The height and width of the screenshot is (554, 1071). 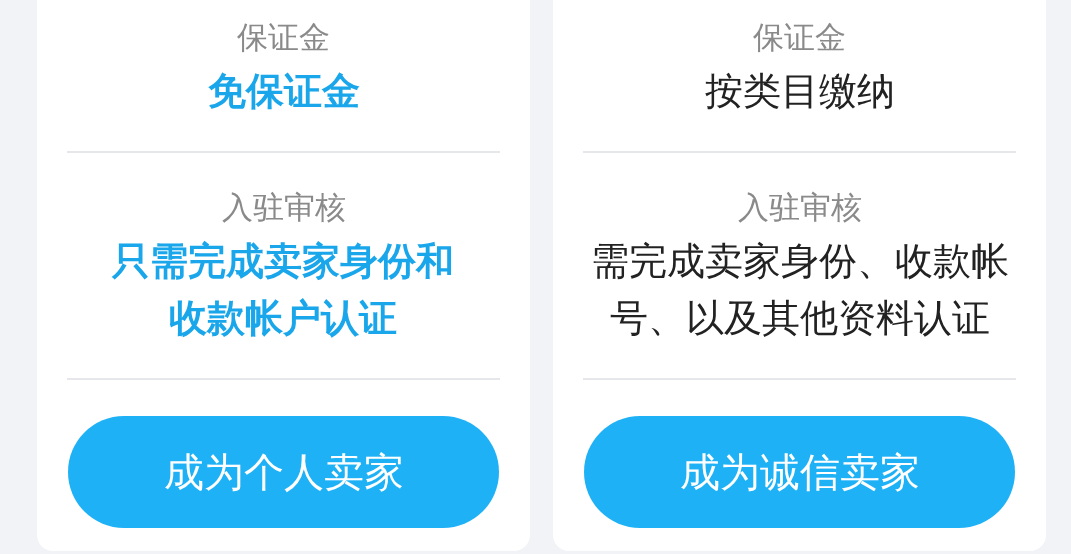 I want to click on field-value: 需完成卖家身份、收款帐号、以及其他资料认证, so click(x=799, y=290).